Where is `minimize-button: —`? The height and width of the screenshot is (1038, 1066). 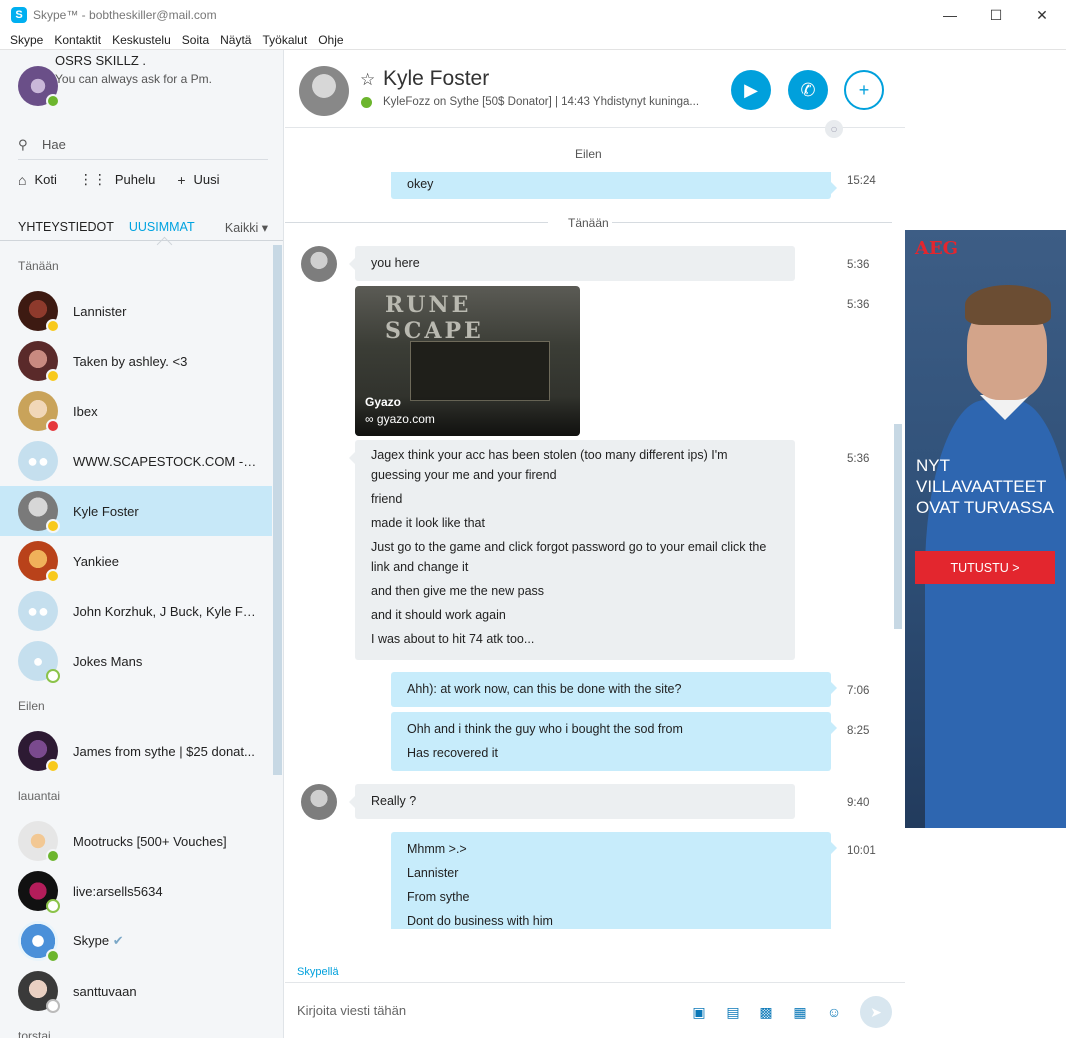 minimize-button: — is located at coordinates (950, 15).